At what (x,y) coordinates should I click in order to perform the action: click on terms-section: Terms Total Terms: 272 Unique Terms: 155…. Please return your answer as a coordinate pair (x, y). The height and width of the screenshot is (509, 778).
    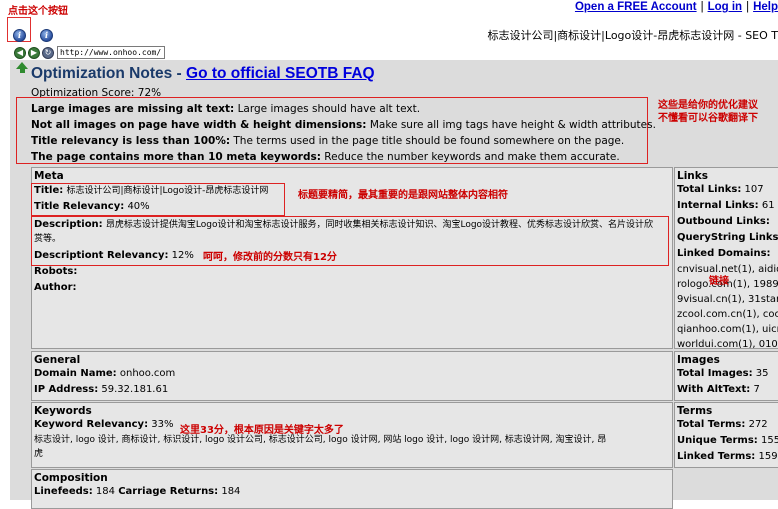
    Looking at the image, I should click on (726, 435).